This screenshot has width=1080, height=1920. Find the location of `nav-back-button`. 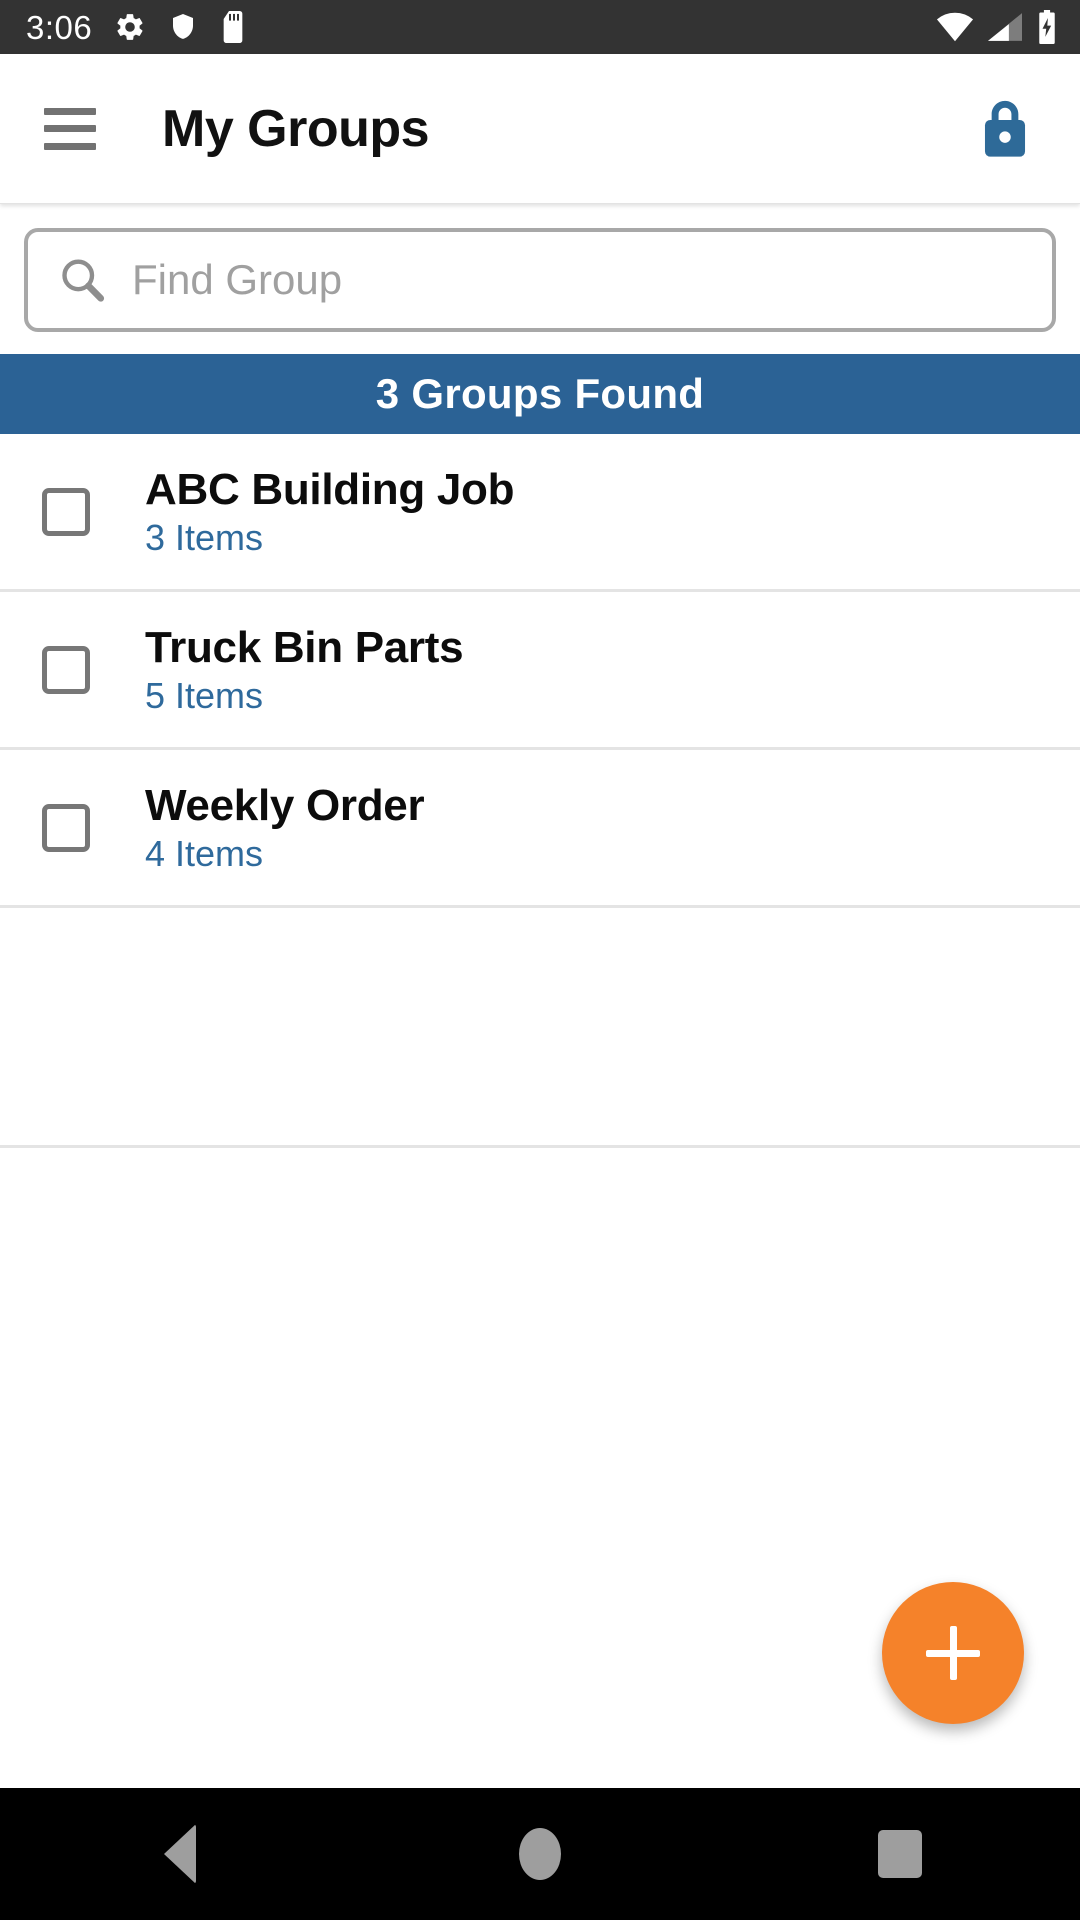

nav-back-button is located at coordinates (180, 1854).